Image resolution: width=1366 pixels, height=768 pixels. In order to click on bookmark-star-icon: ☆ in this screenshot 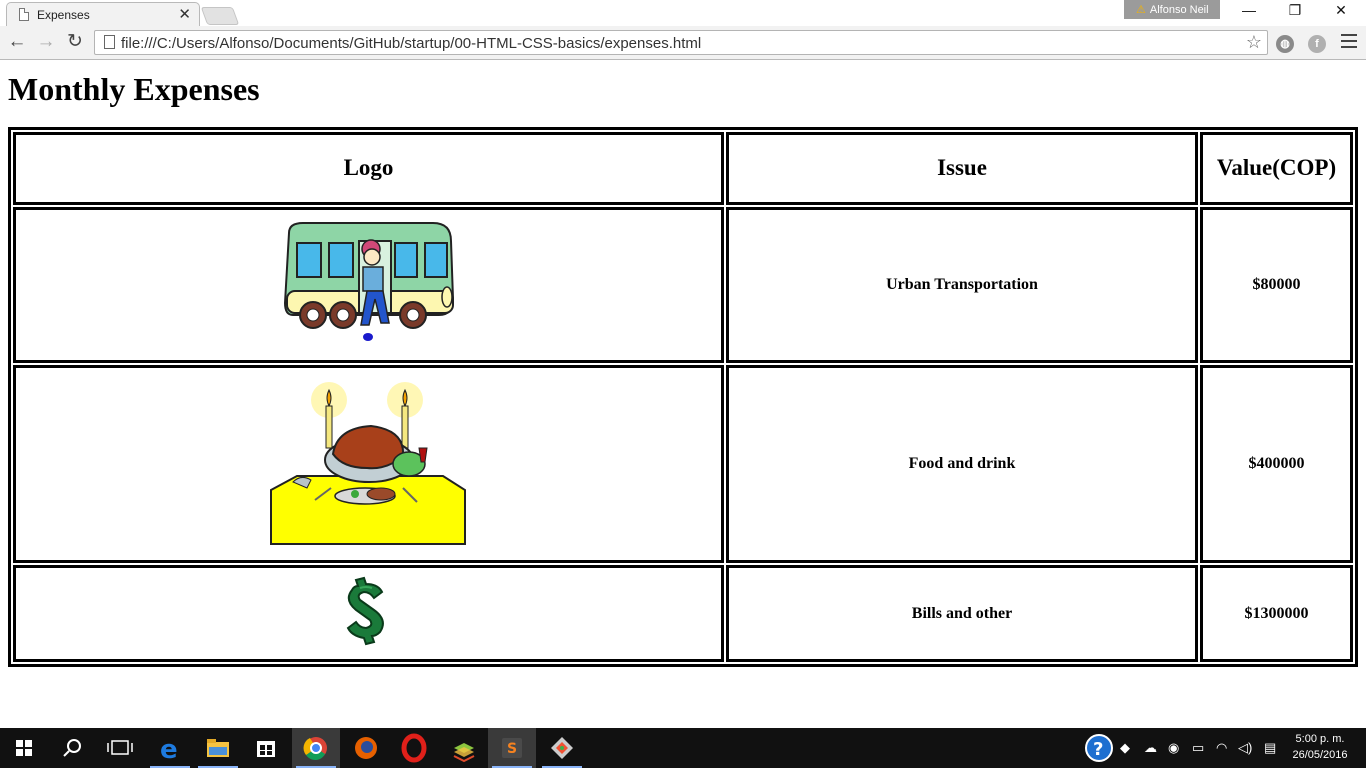, I will do `click(1254, 42)`.